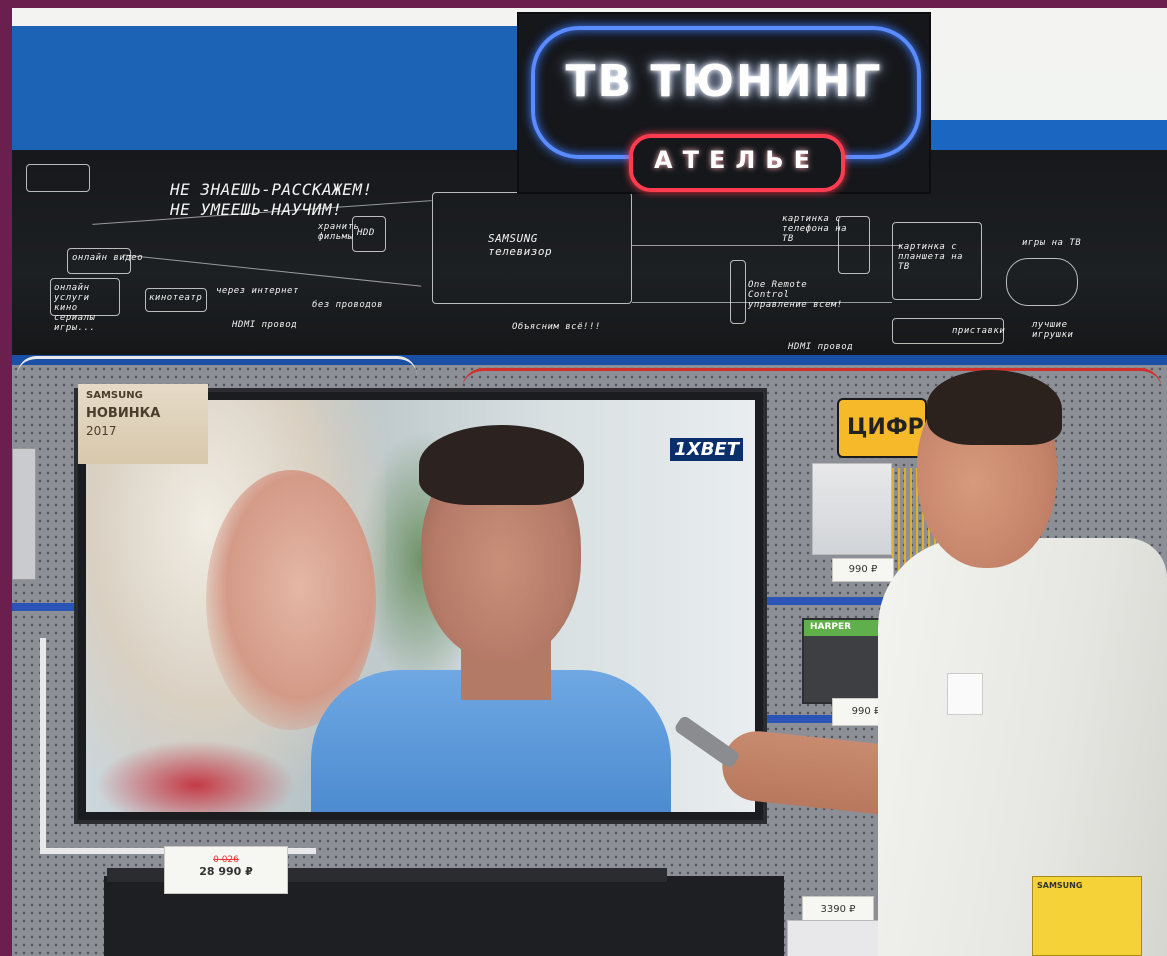  Describe the element at coordinates (979, 331) in the screenshot. I see `chalk-accessories: приставки` at that location.